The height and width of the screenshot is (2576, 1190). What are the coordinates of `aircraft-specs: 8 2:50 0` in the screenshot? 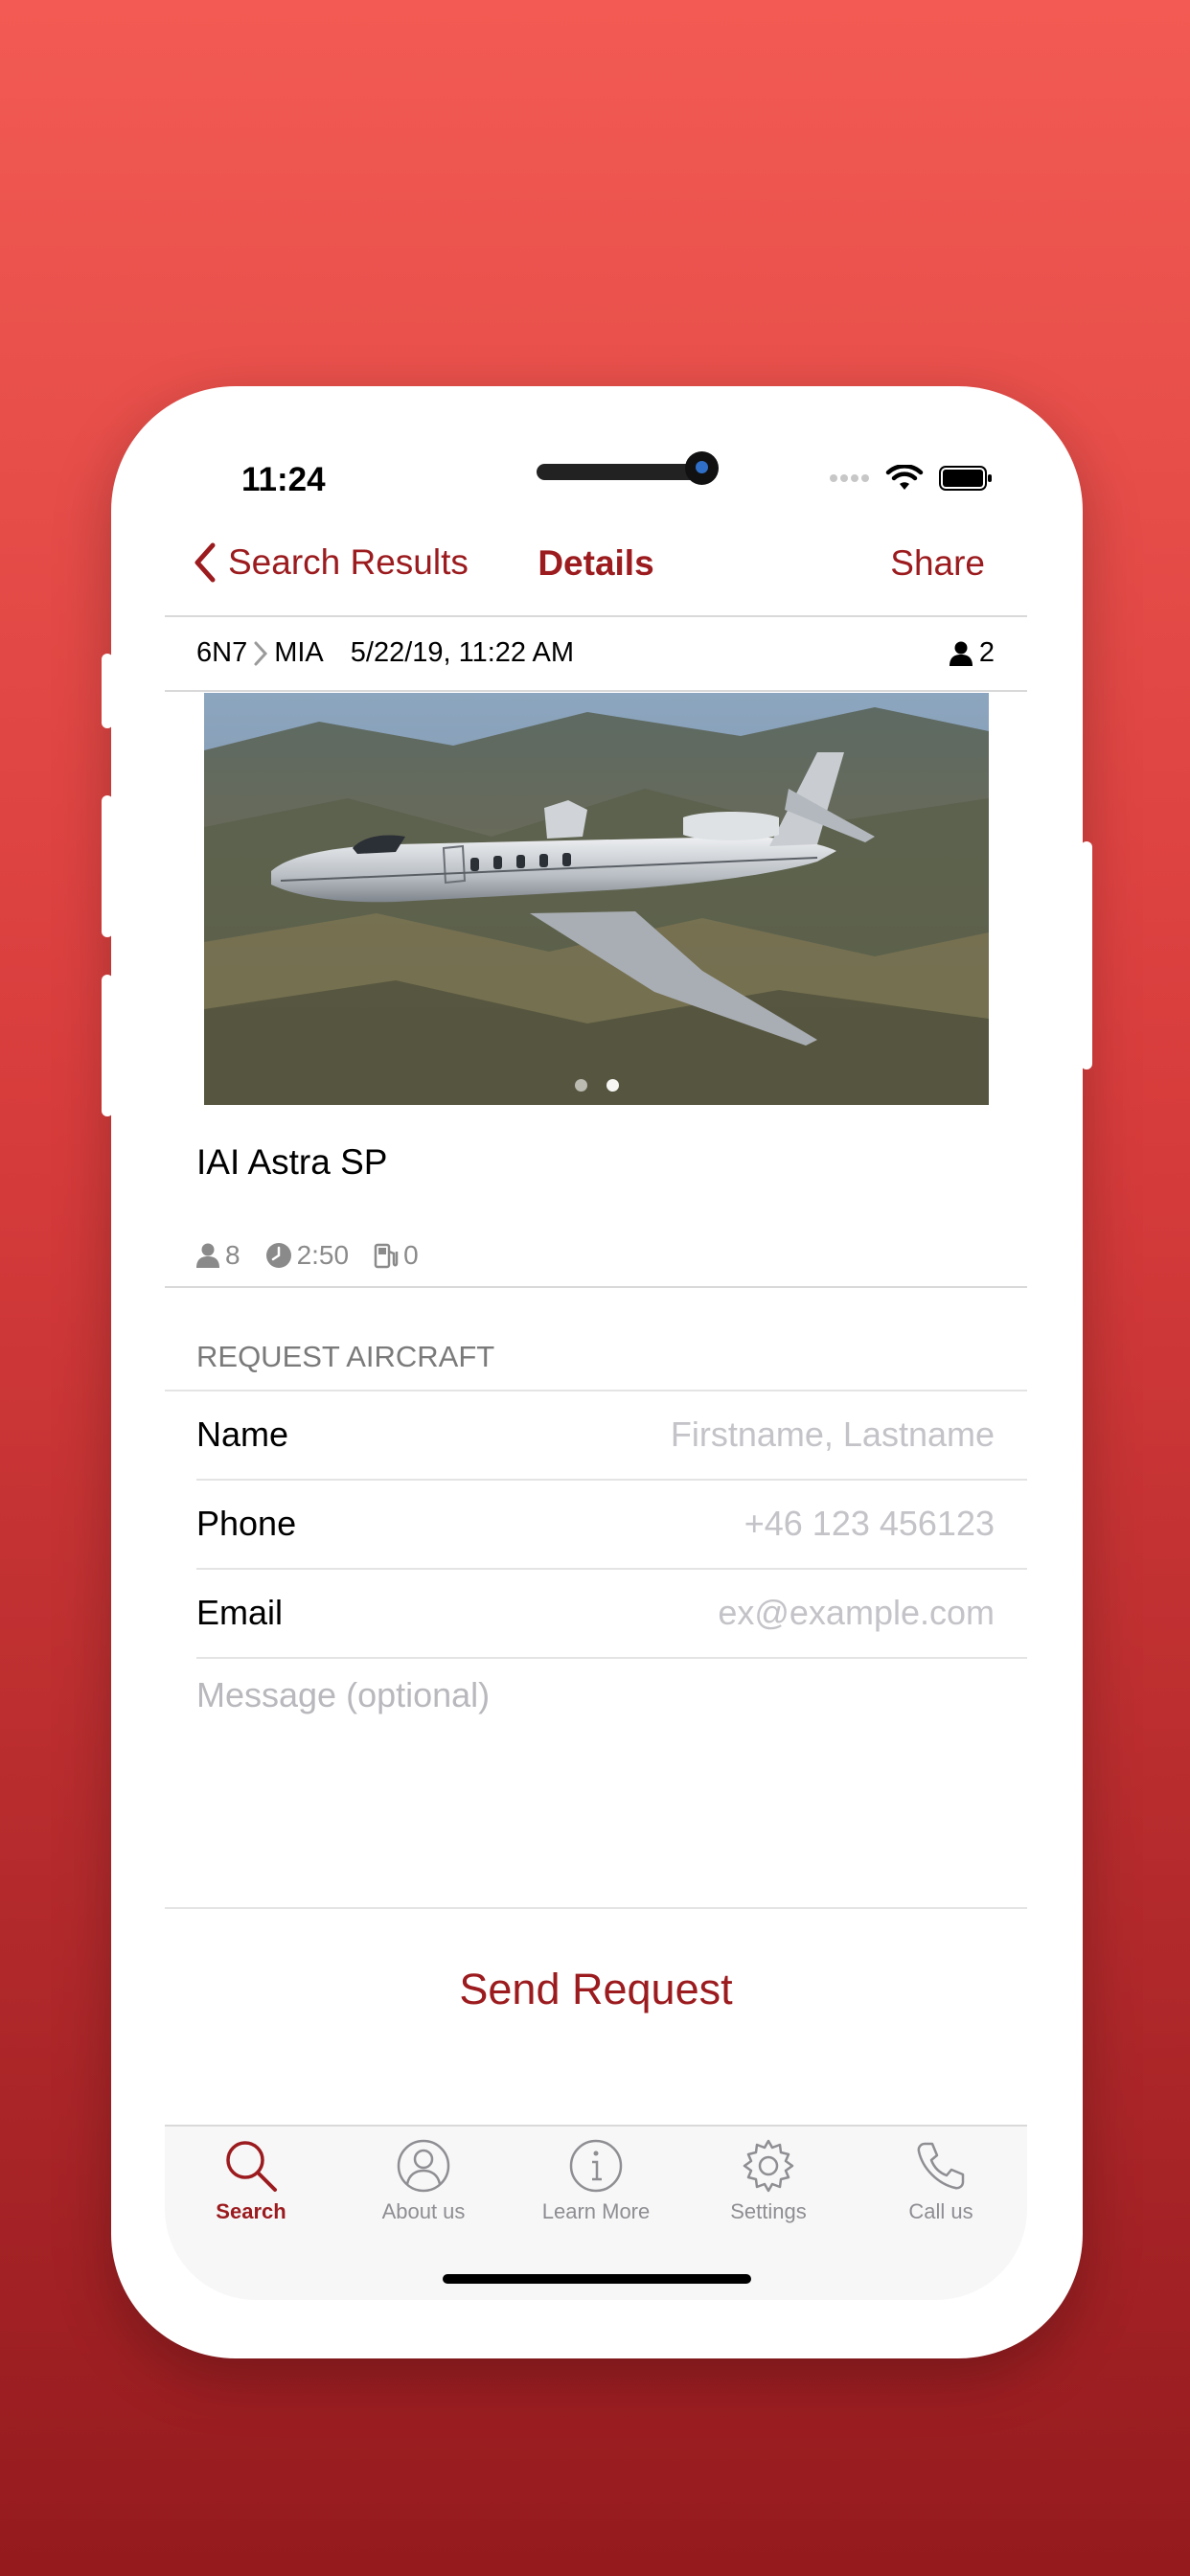 It's located at (319, 1255).